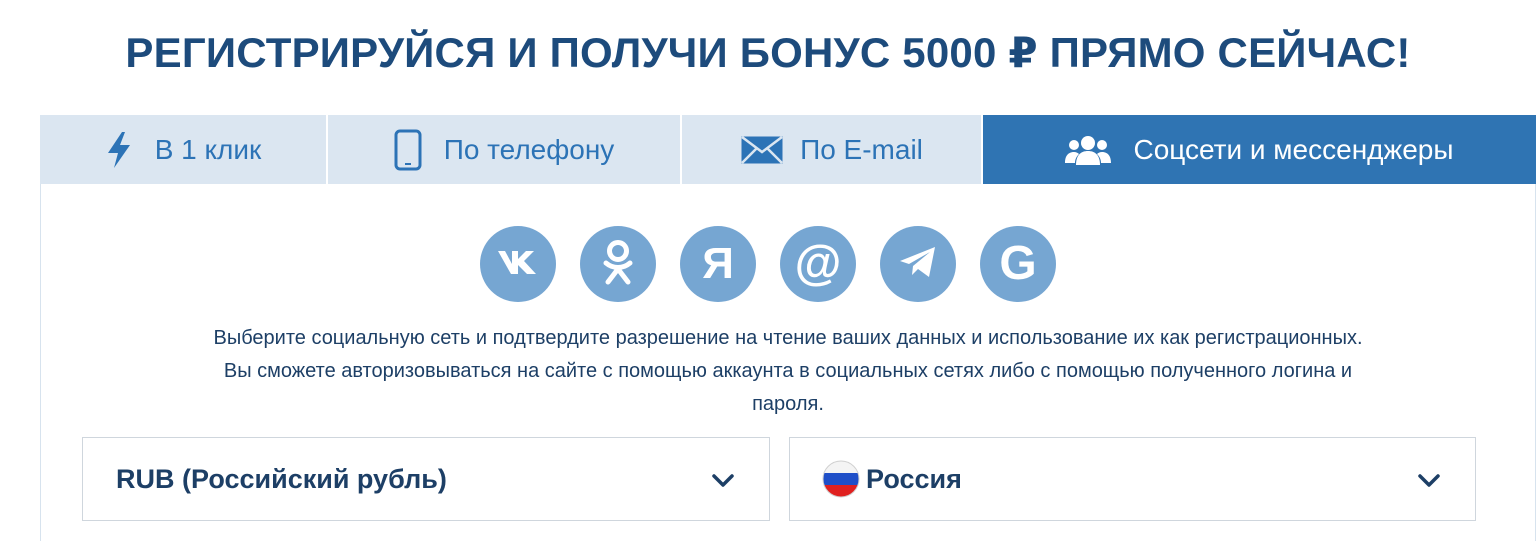 The image size is (1536, 541). What do you see at coordinates (119, 150) in the screenshot?
I see `lightning-icon` at bounding box center [119, 150].